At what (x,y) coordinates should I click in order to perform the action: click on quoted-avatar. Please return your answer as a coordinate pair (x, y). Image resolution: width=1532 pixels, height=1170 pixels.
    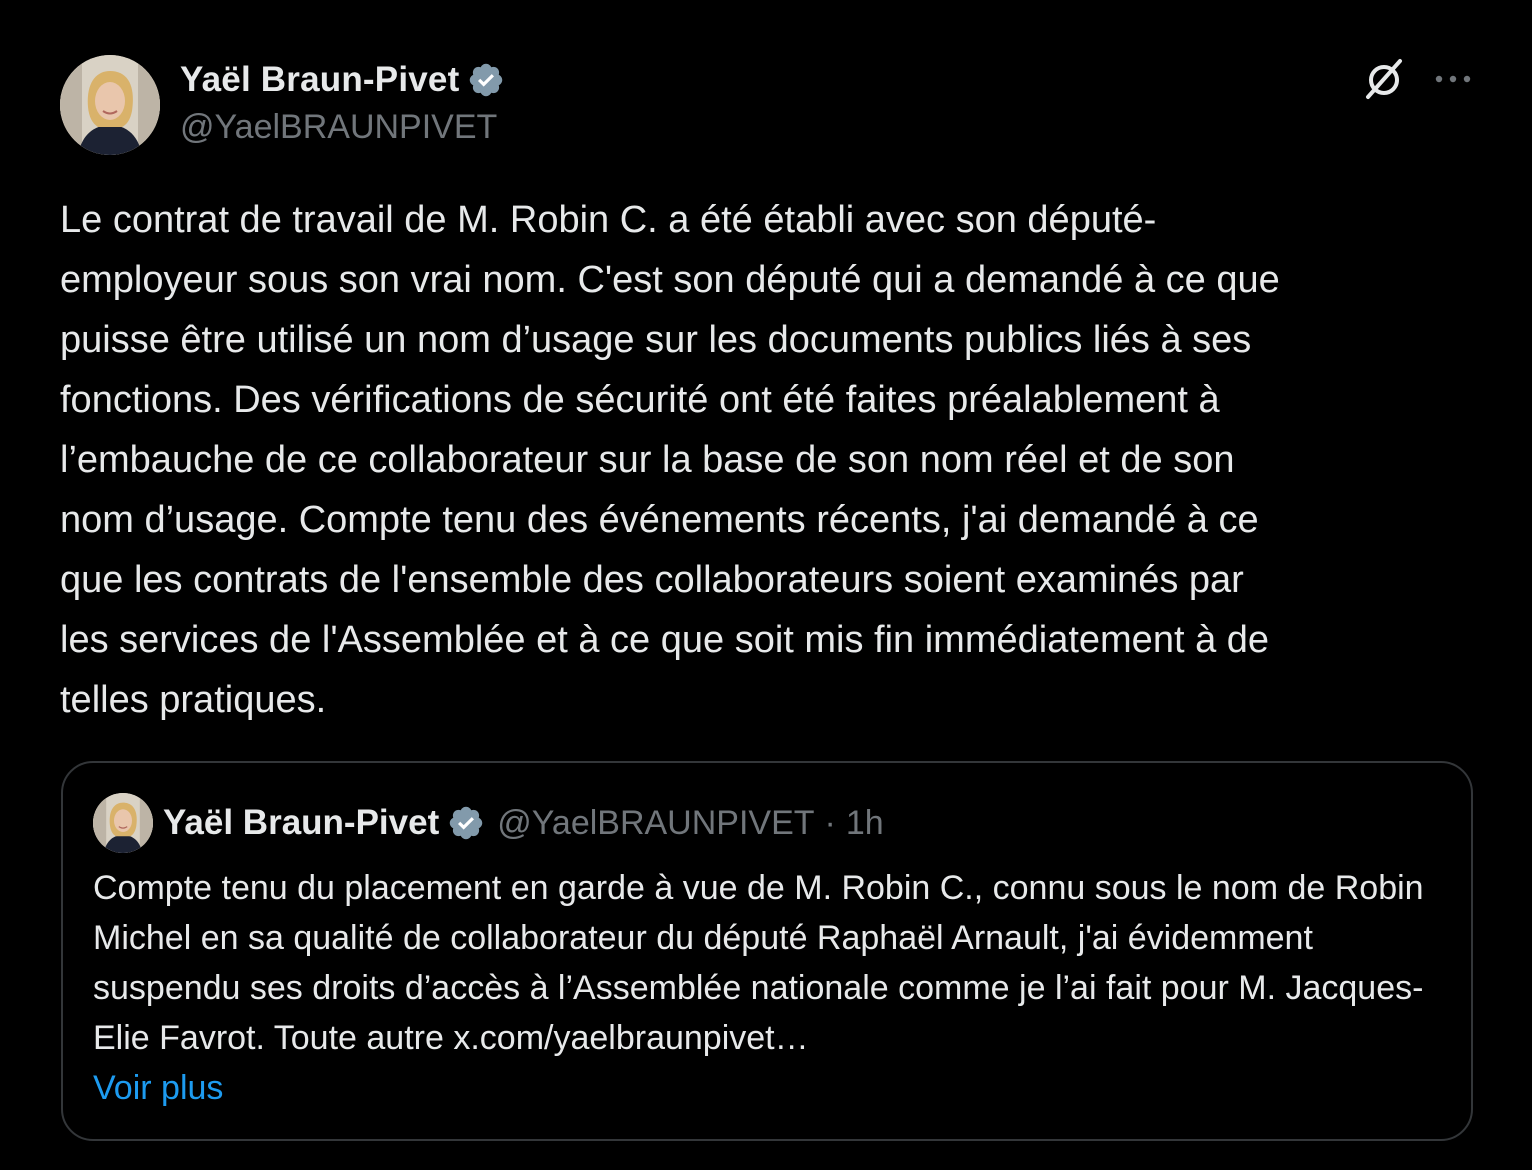
    Looking at the image, I should click on (123, 823).